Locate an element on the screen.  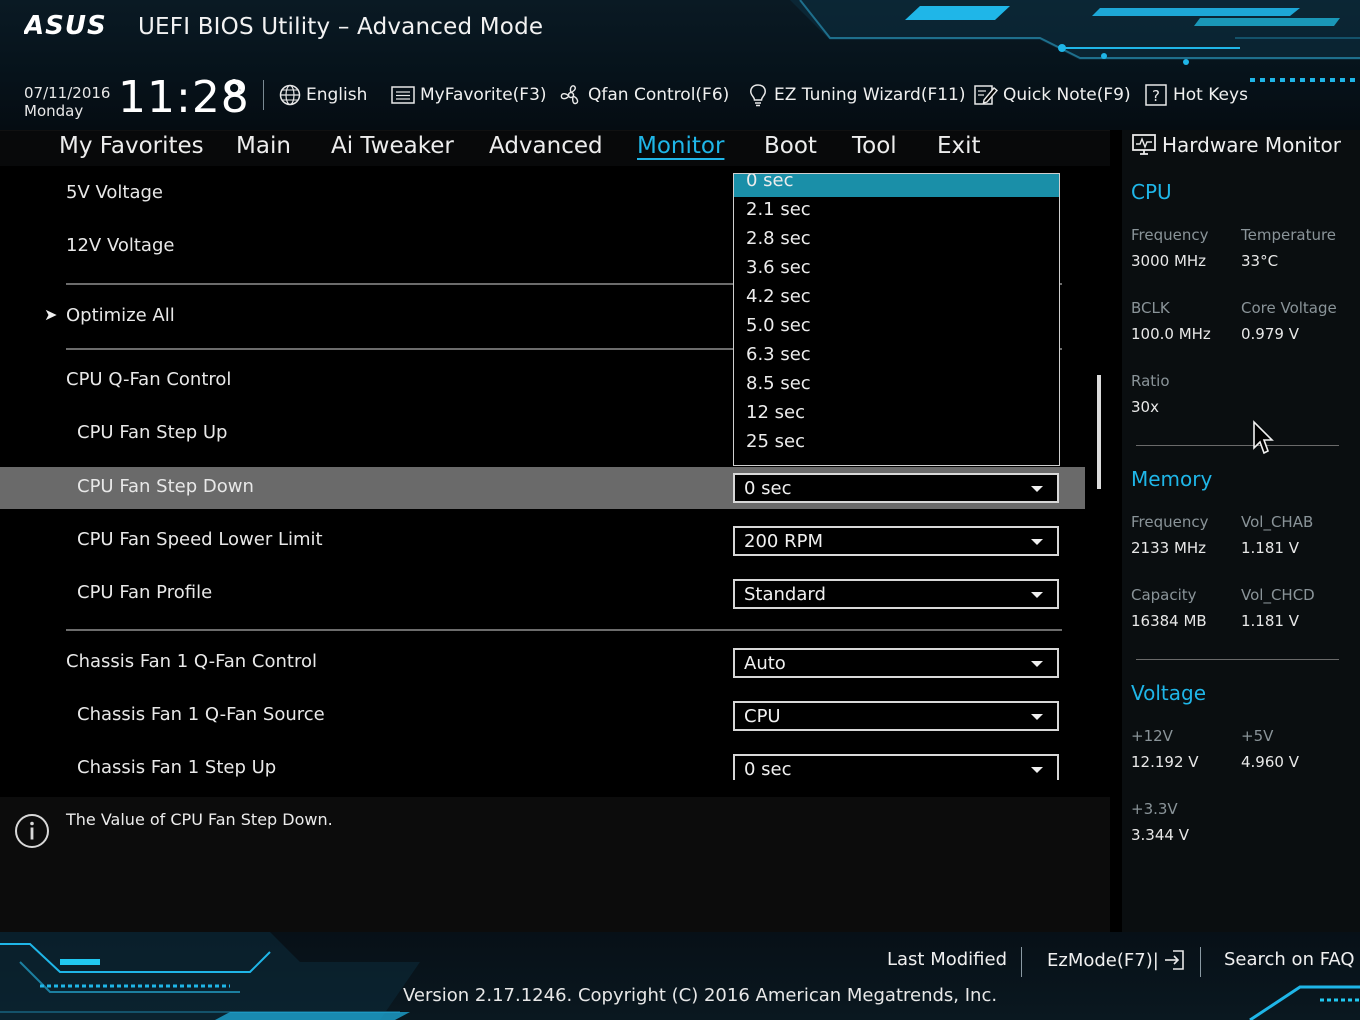
cpu-fan-speed-lower-limit-select: 200 RPM is located at coordinates (896, 541).